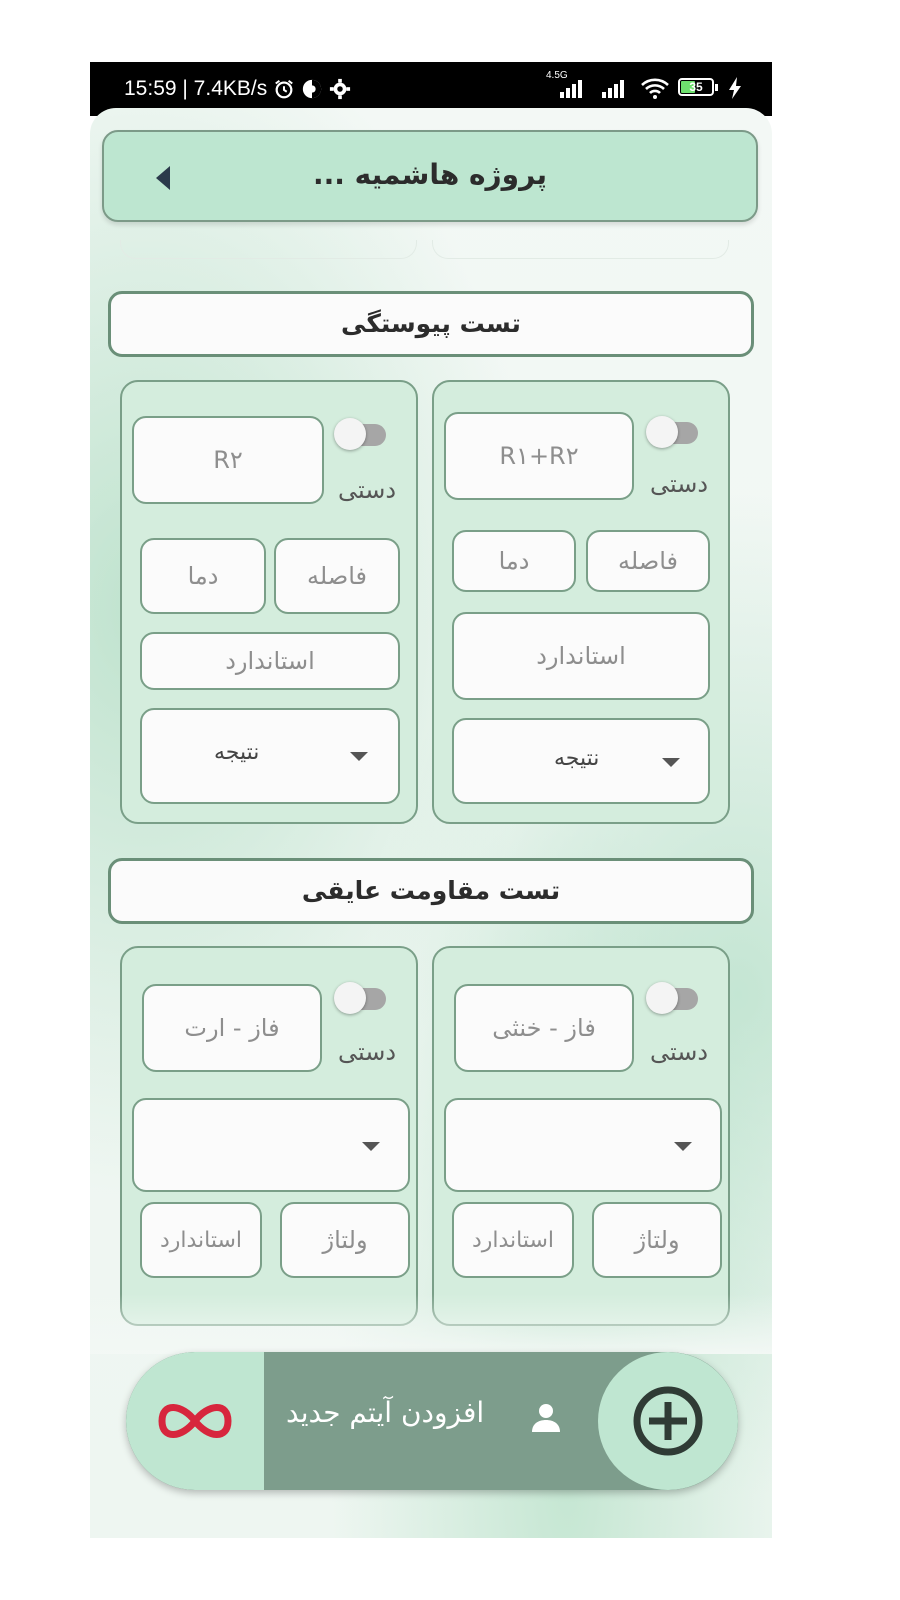 This screenshot has height=1600, width=900. Describe the element at coordinates (340, 89) in the screenshot. I see `gear-icon` at that location.